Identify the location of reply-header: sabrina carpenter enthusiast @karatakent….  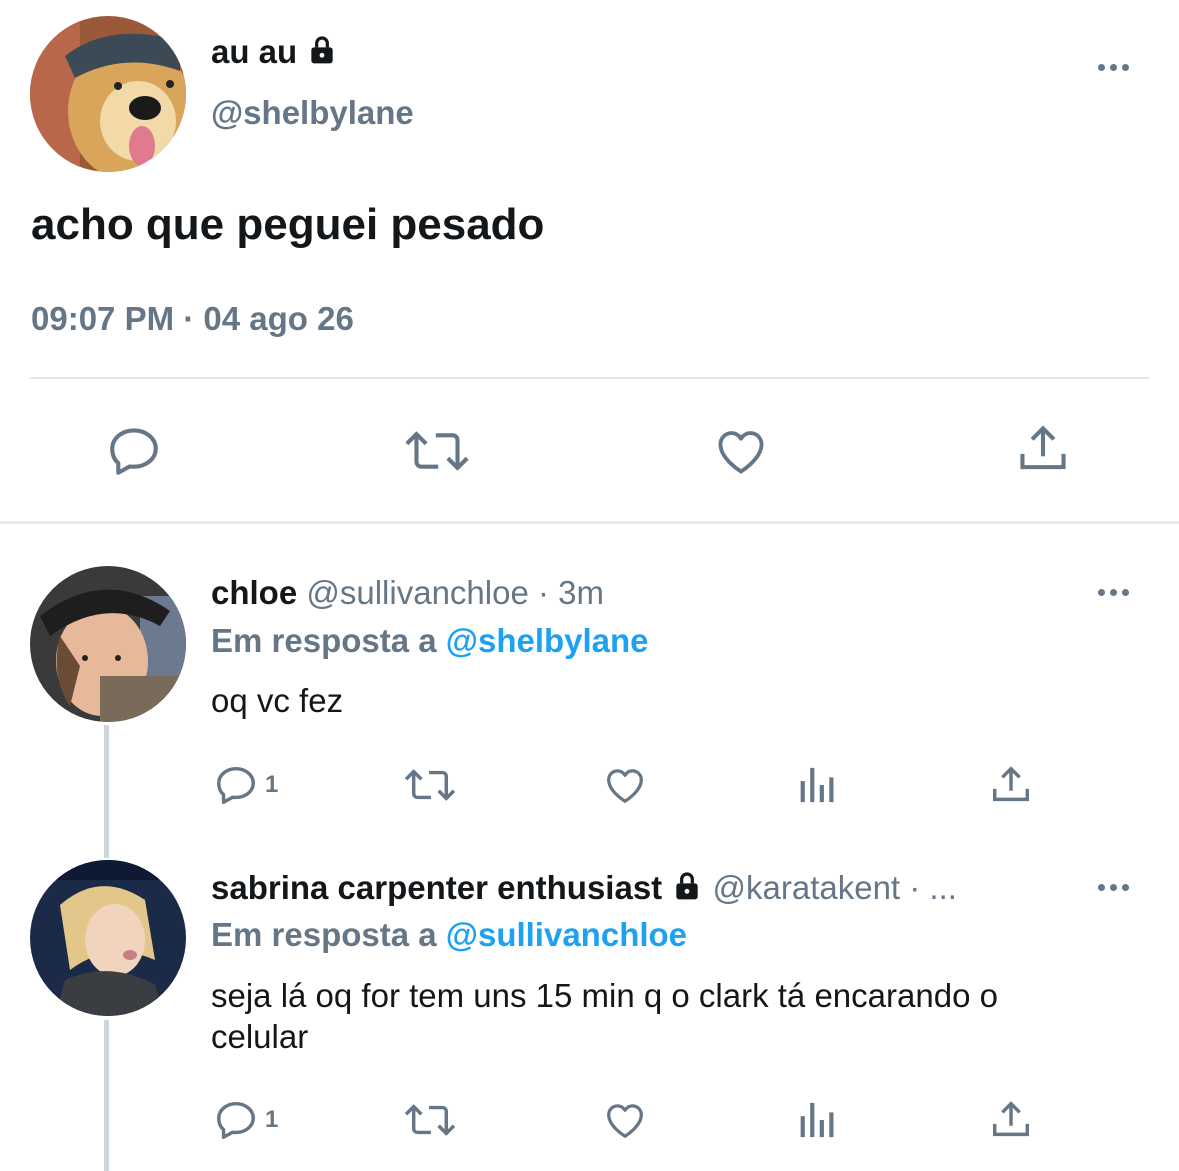
(584, 889).